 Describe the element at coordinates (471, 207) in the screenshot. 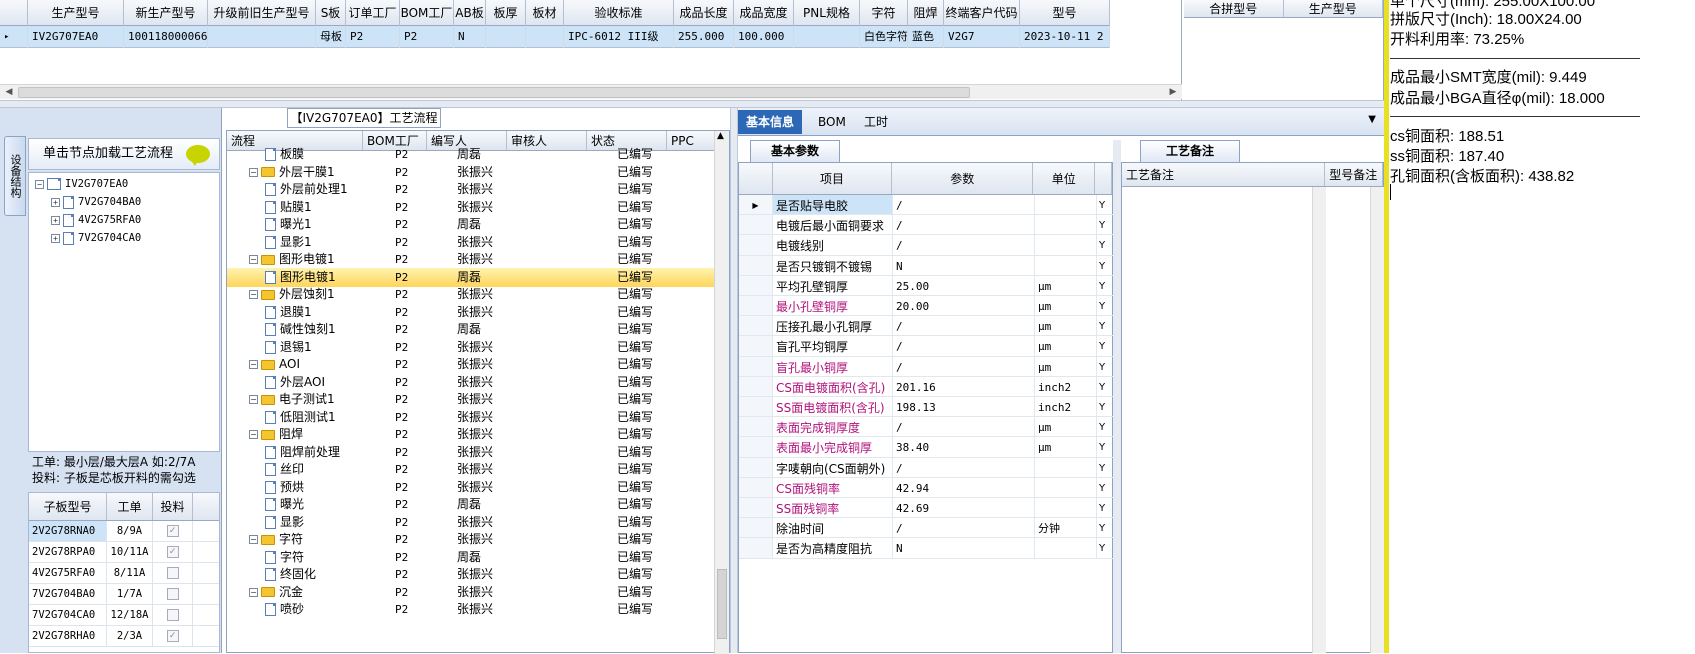

I see `process-row: 贴膜1 P2 张振兴 已编写` at that location.